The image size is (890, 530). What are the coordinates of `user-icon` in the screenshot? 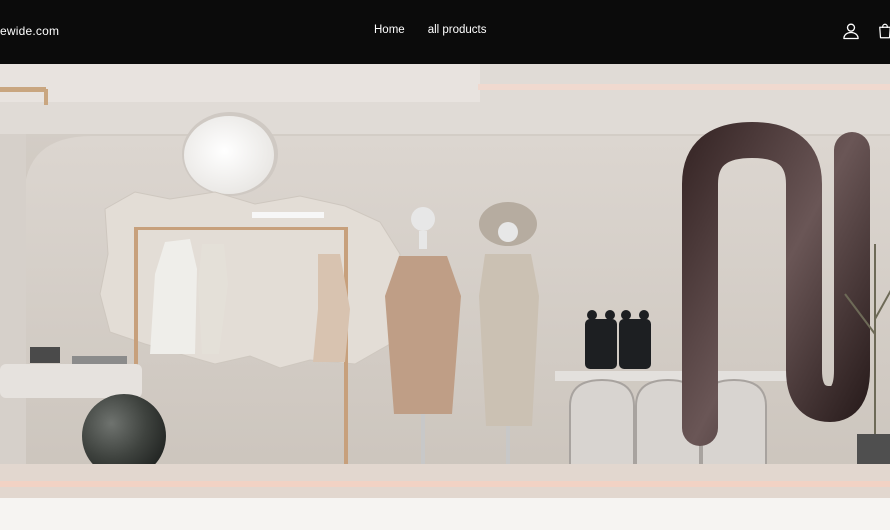 It's located at (851, 31).